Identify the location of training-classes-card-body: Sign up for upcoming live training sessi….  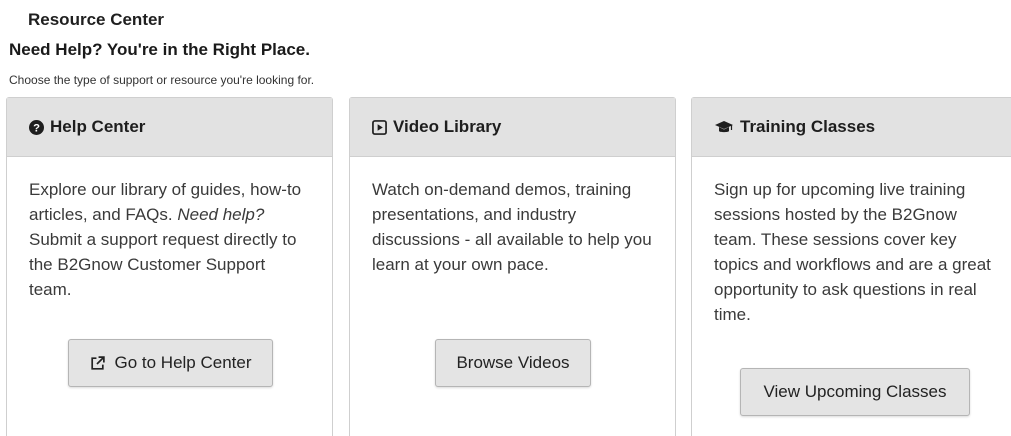
(851, 242).